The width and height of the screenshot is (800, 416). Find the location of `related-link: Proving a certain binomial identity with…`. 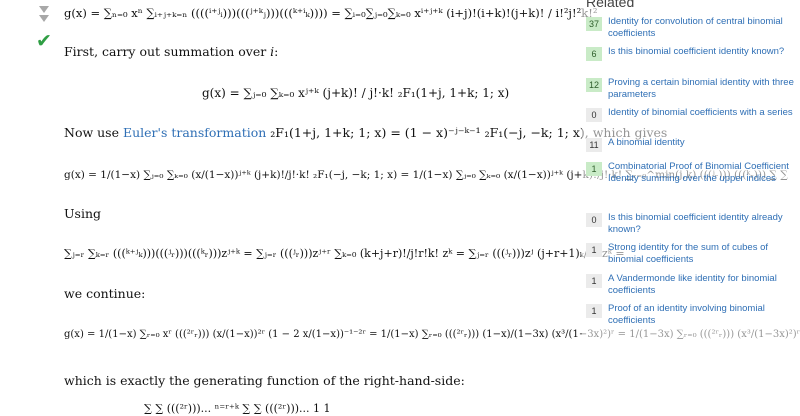

related-link: Proving a certain binomial identity with… is located at coordinates (702, 88).